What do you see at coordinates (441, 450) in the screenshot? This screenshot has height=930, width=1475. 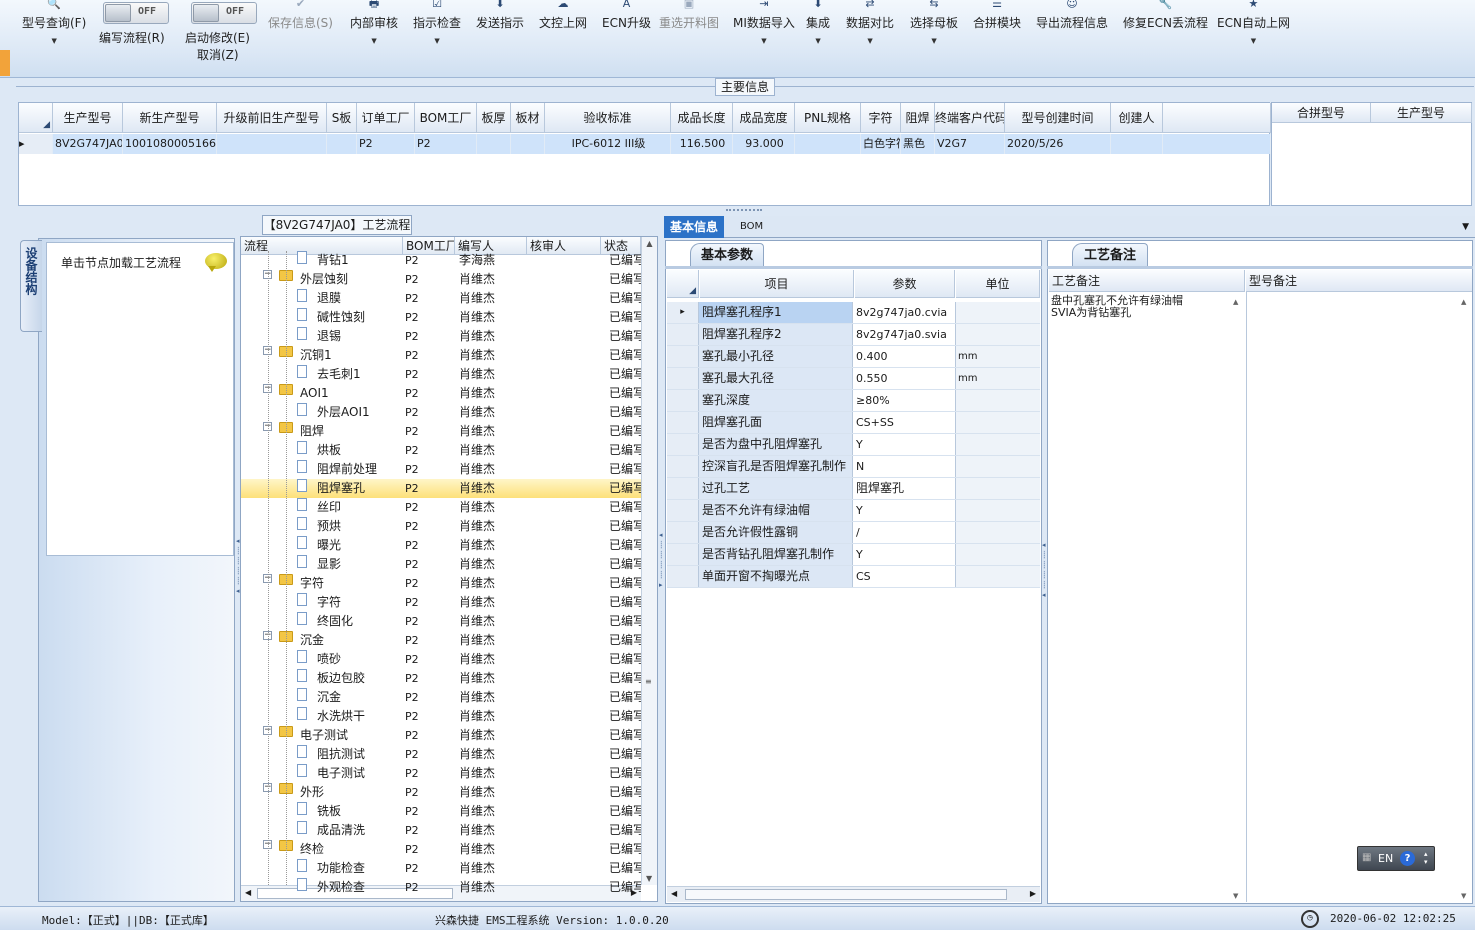 I see `tree-node: 烘板 P2 肖维杰 已编写` at bounding box center [441, 450].